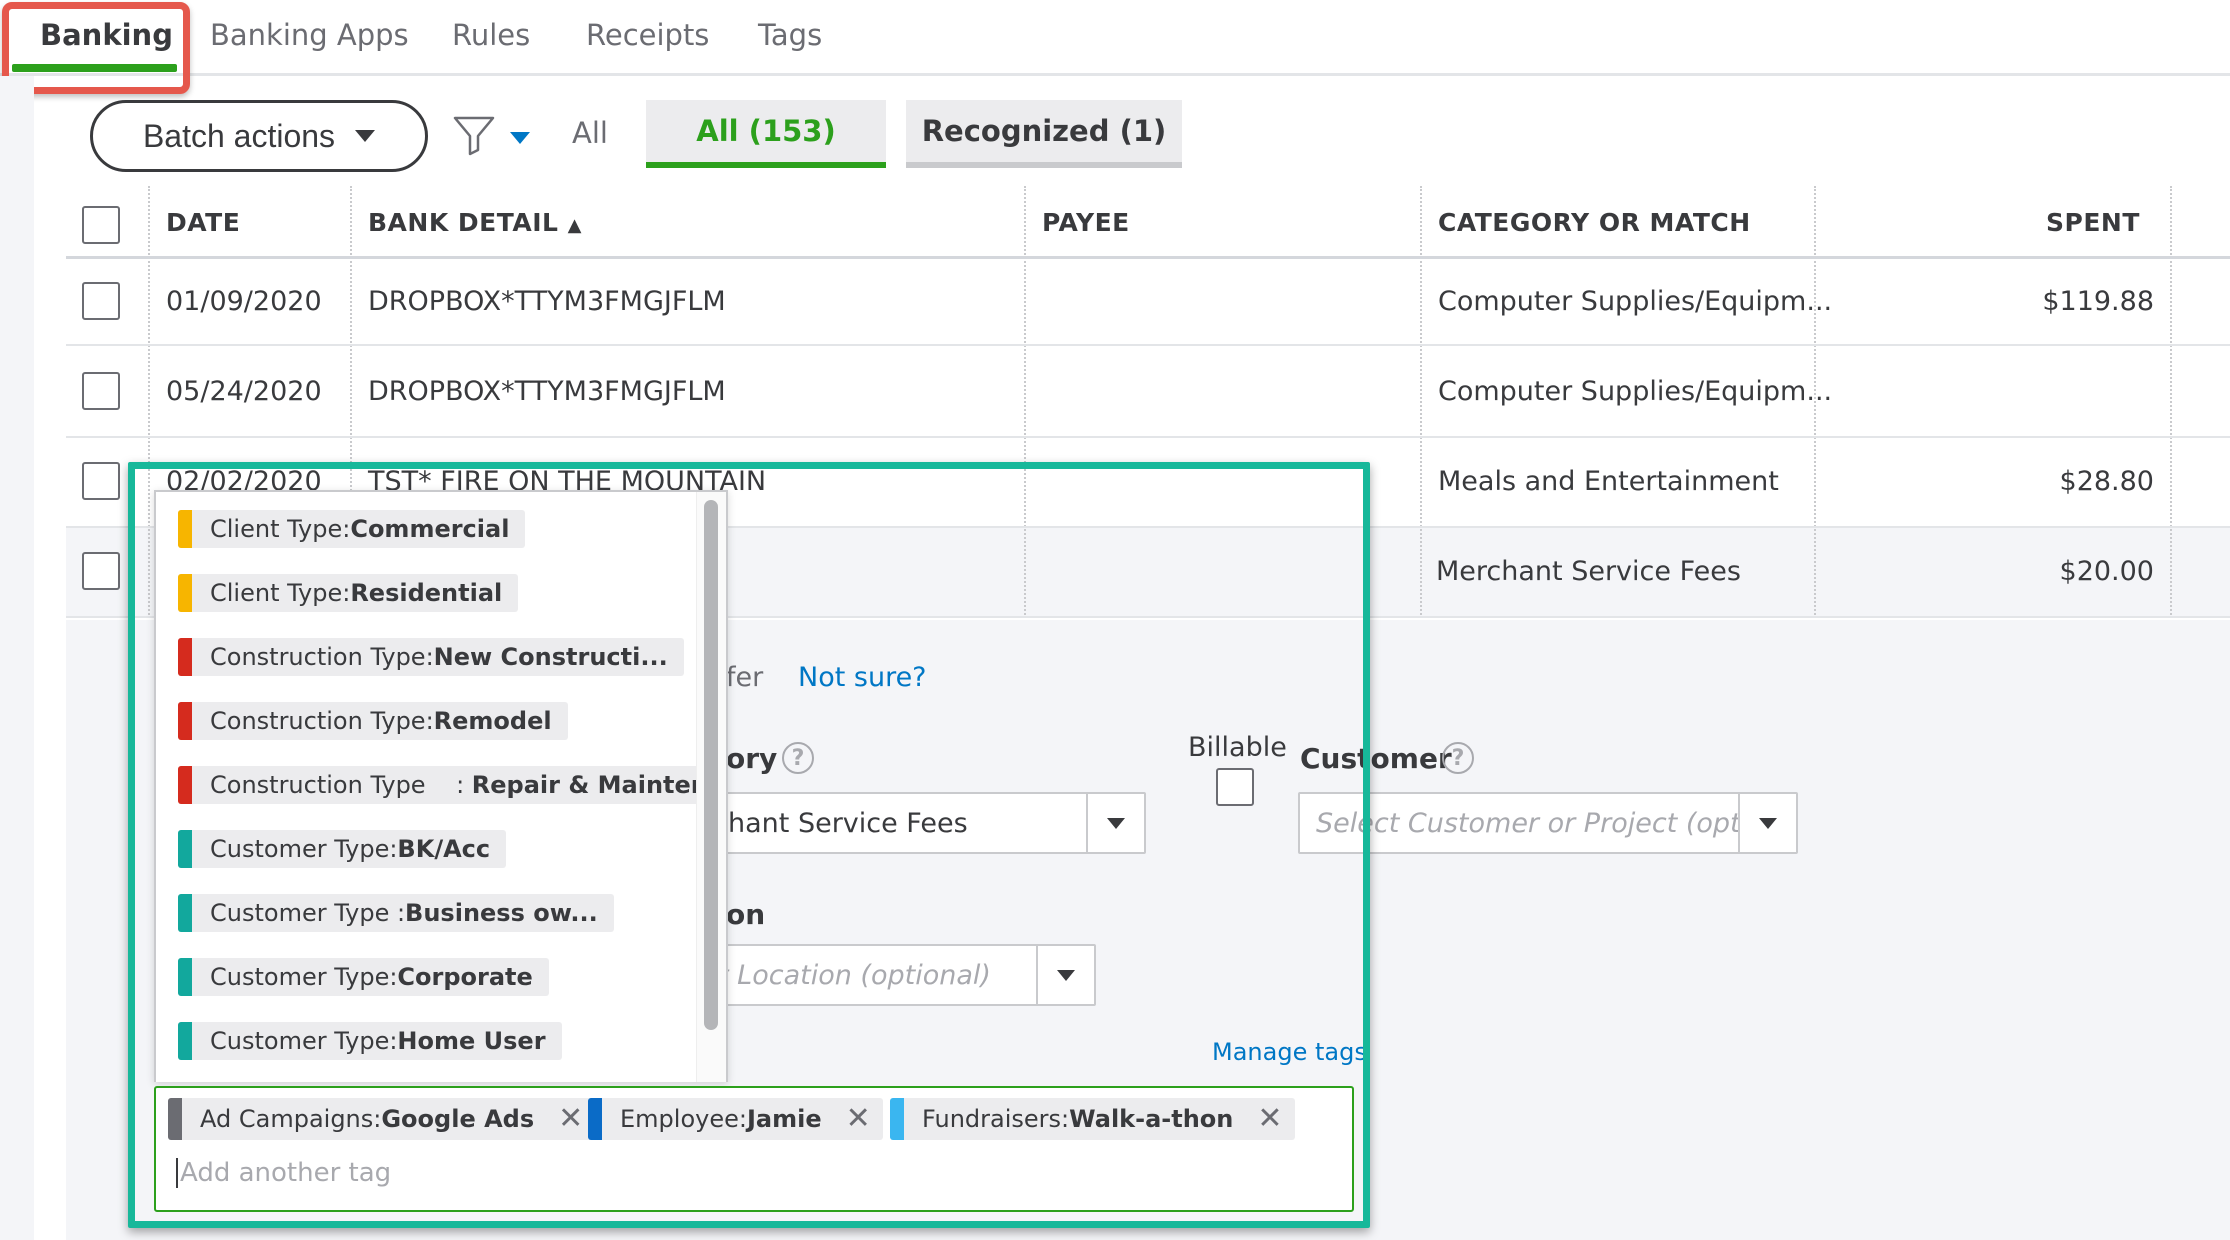 This screenshot has height=1240, width=2230. I want to click on left-gutter, so click(17, 658).